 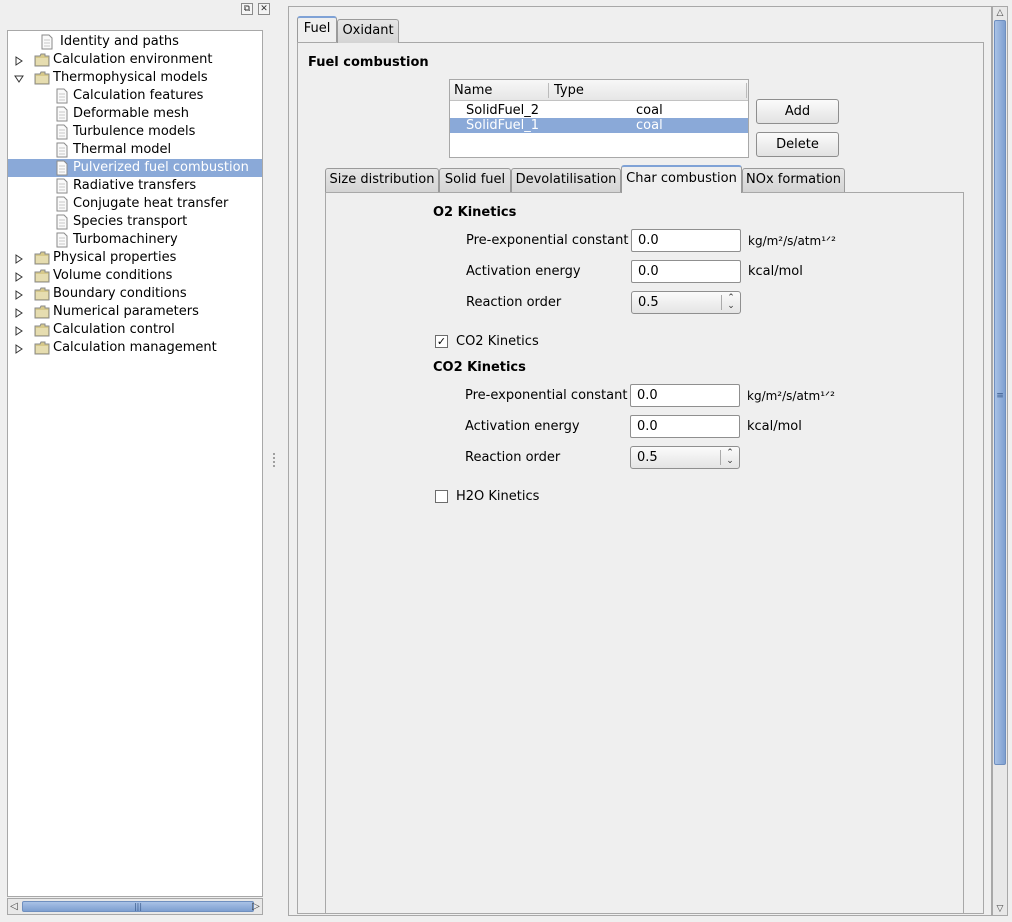 I want to click on tree-item: Calculation features, so click(x=135, y=96).